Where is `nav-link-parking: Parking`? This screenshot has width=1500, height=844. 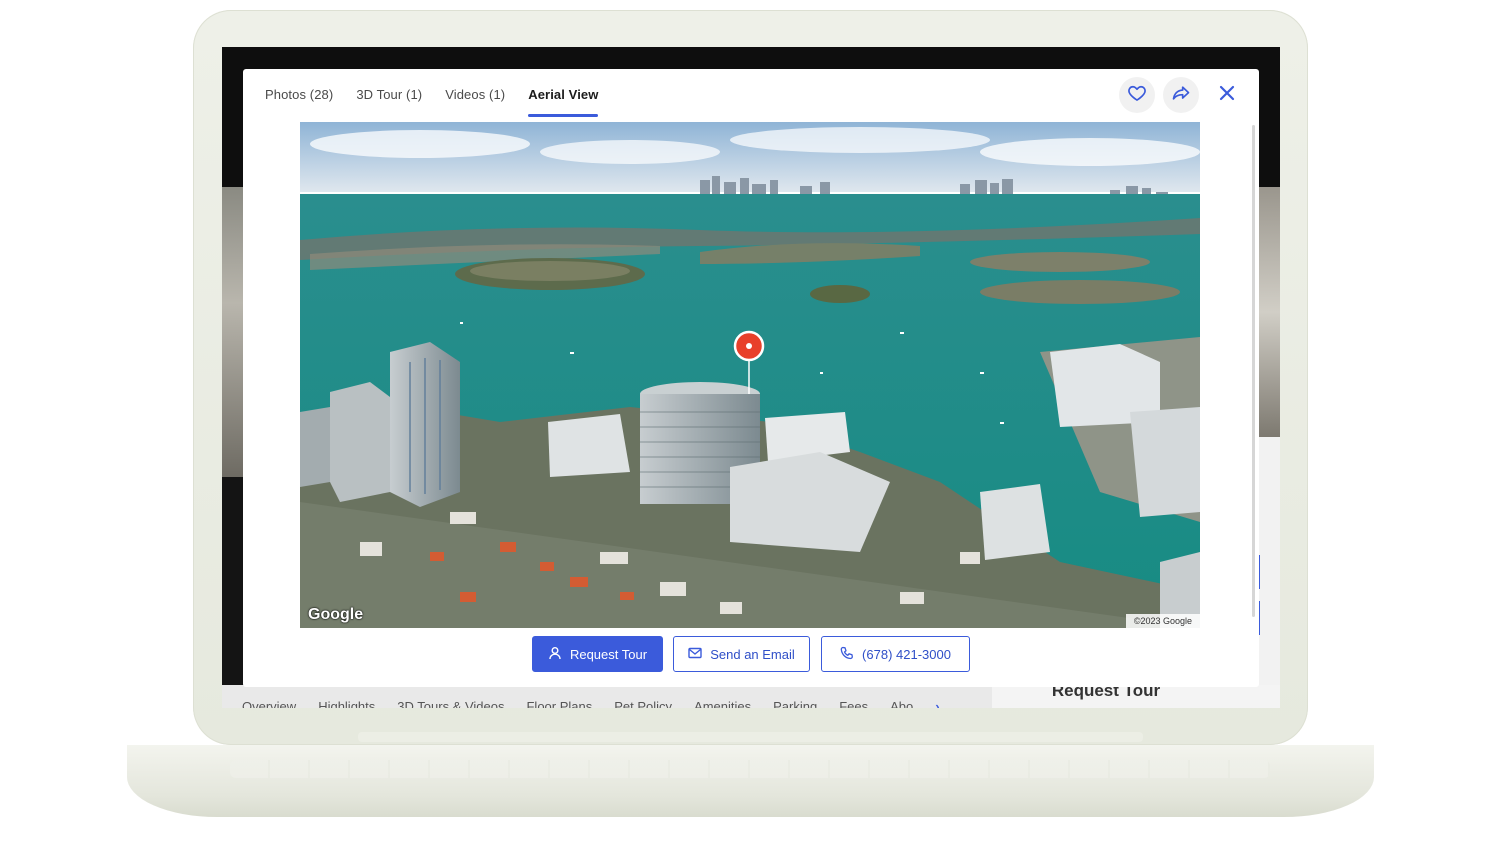
nav-link-parking: Parking is located at coordinates (795, 703).